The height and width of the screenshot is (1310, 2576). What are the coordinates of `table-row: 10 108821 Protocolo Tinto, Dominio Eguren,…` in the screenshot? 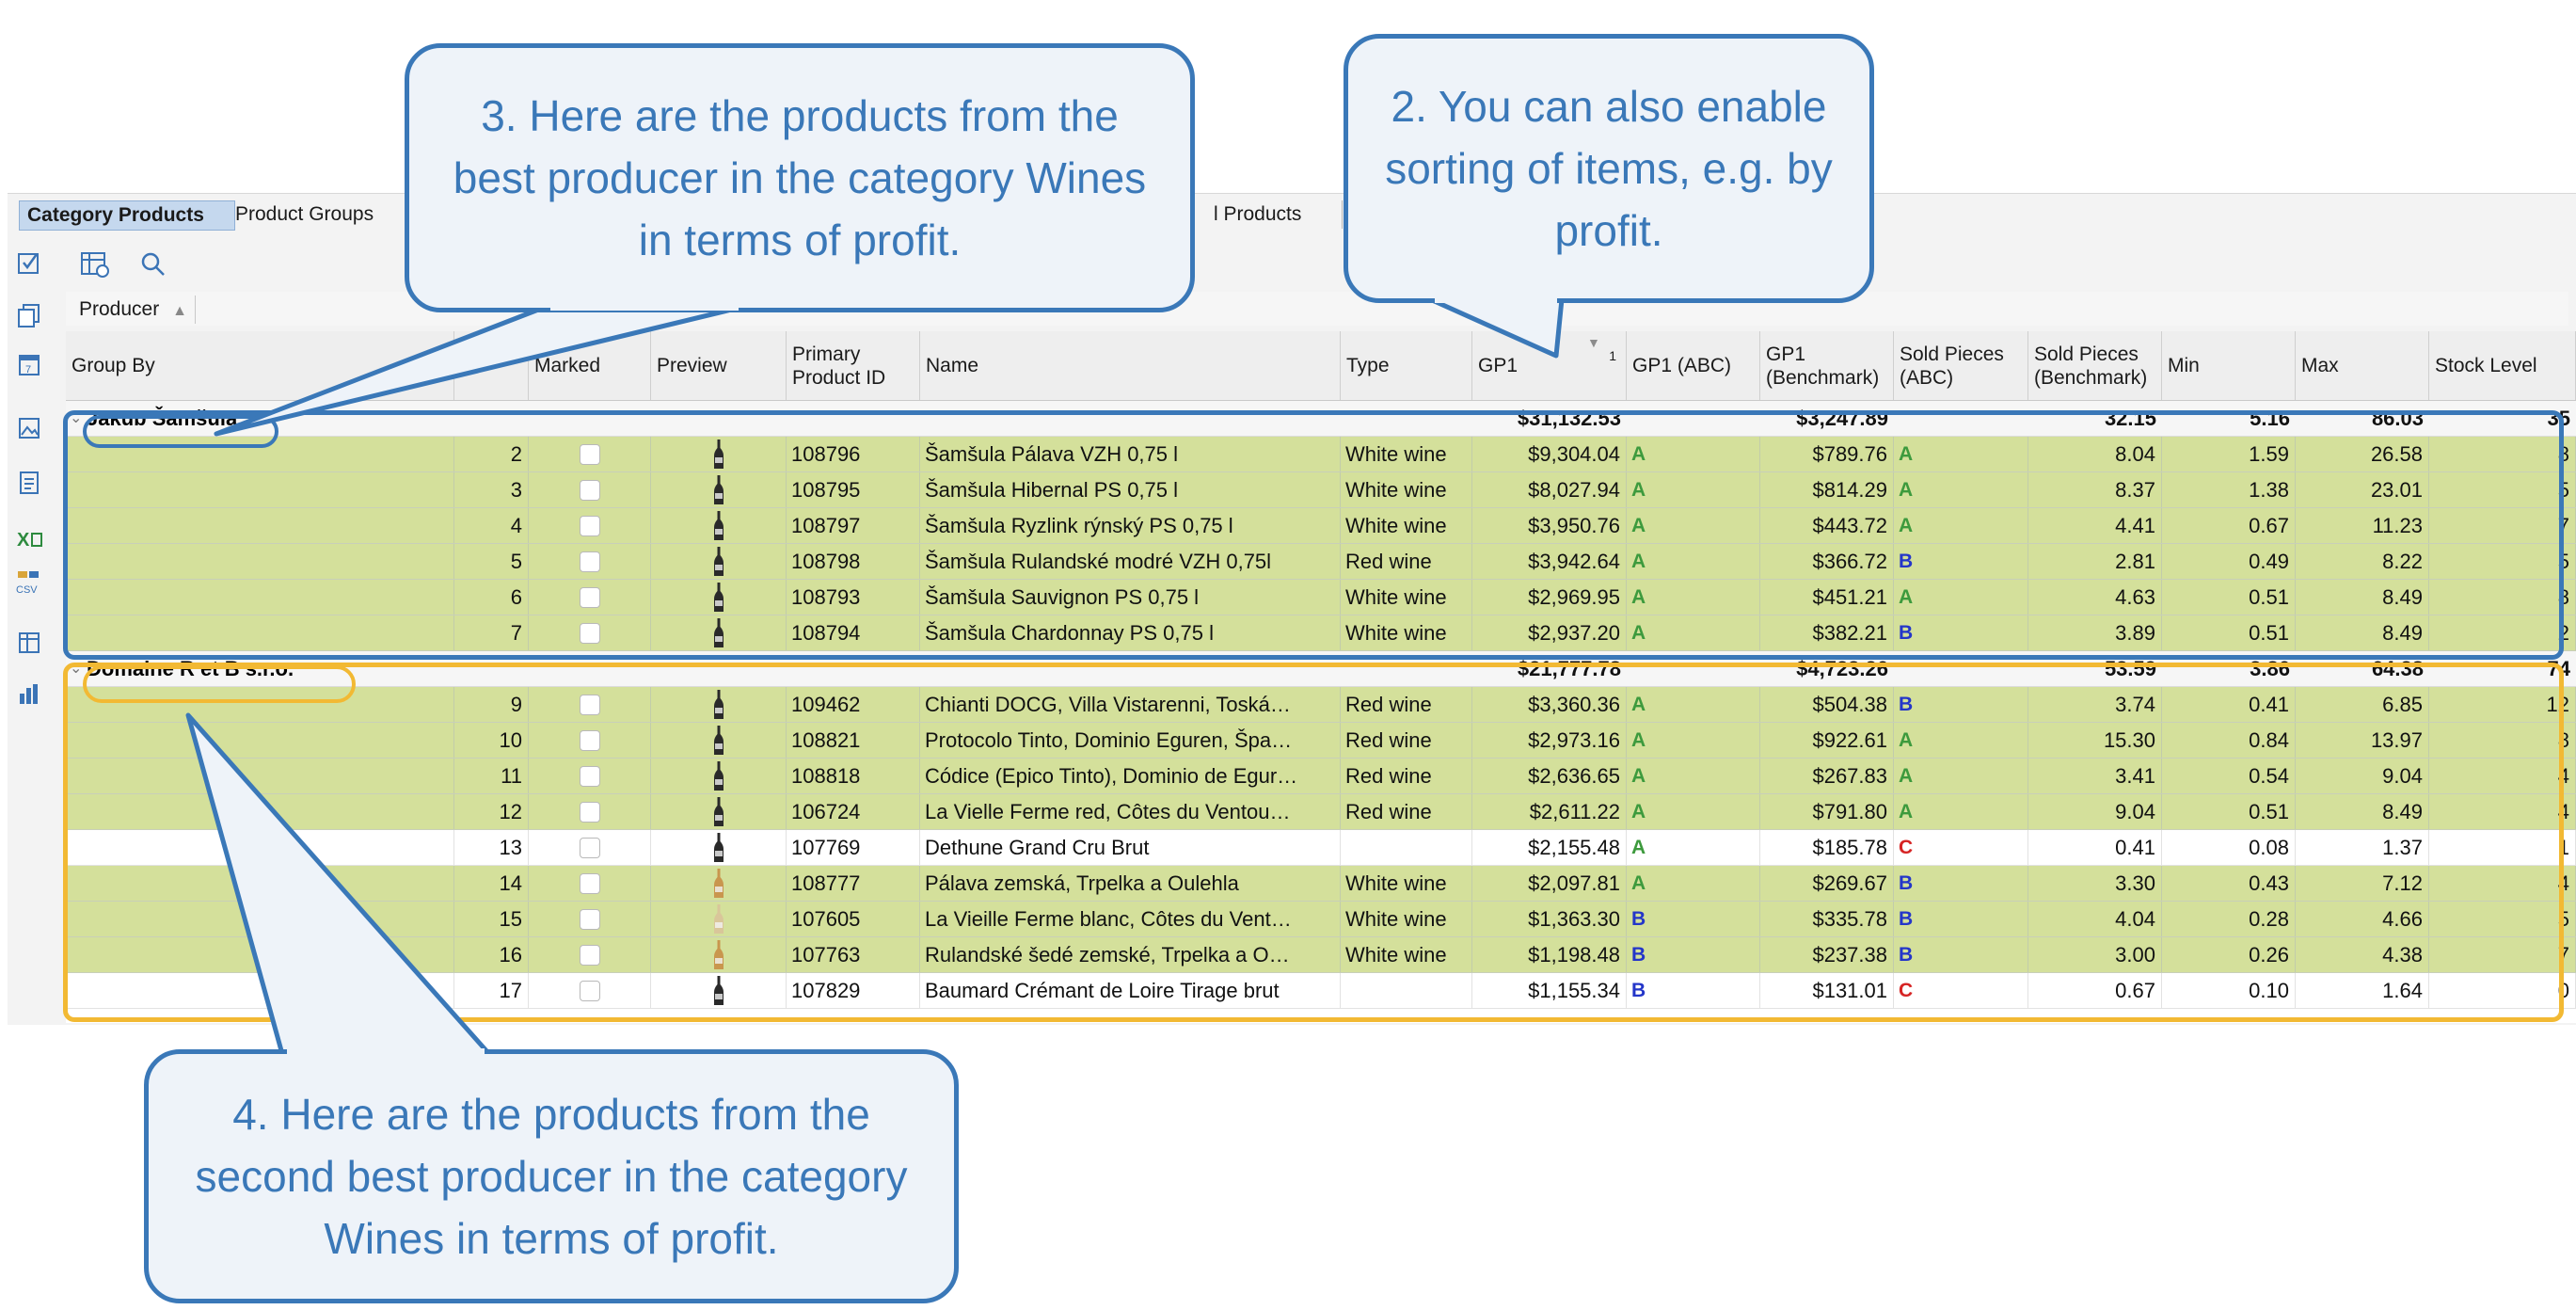 It's located at (1321, 741).